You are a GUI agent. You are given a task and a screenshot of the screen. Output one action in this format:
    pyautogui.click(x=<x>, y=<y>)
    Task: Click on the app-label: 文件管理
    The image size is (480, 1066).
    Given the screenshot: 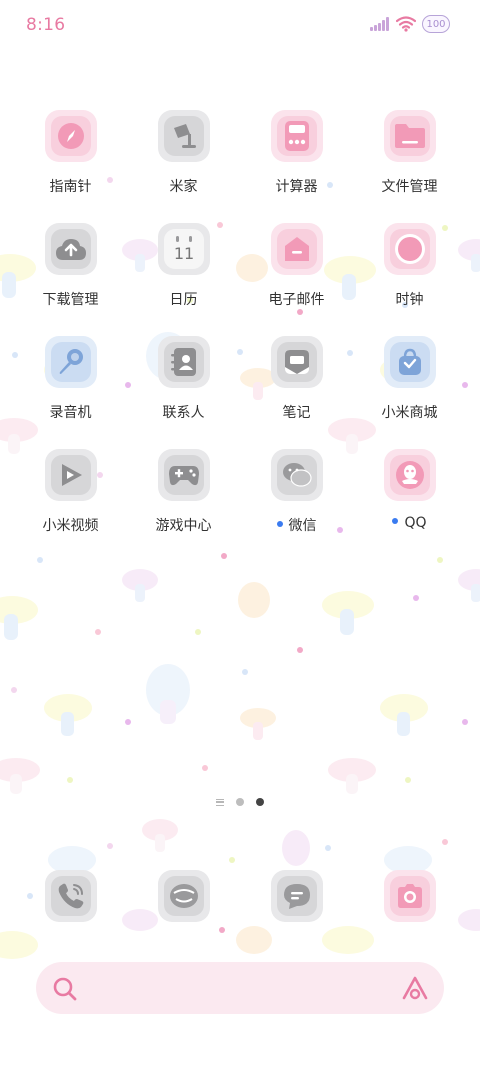 What is the action you would take?
    pyautogui.click(x=409, y=187)
    